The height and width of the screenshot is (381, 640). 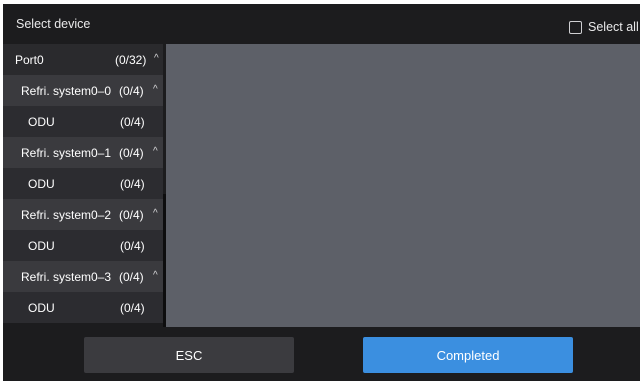 What do you see at coordinates (66, 153) in the screenshot?
I see `tree-item-label: Refri. system0–1` at bounding box center [66, 153].